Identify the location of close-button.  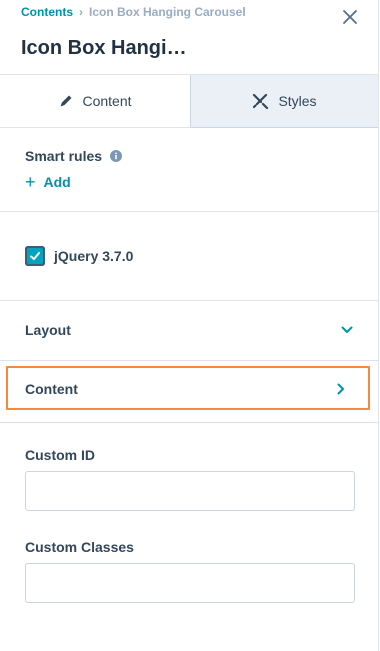
(350, 17).